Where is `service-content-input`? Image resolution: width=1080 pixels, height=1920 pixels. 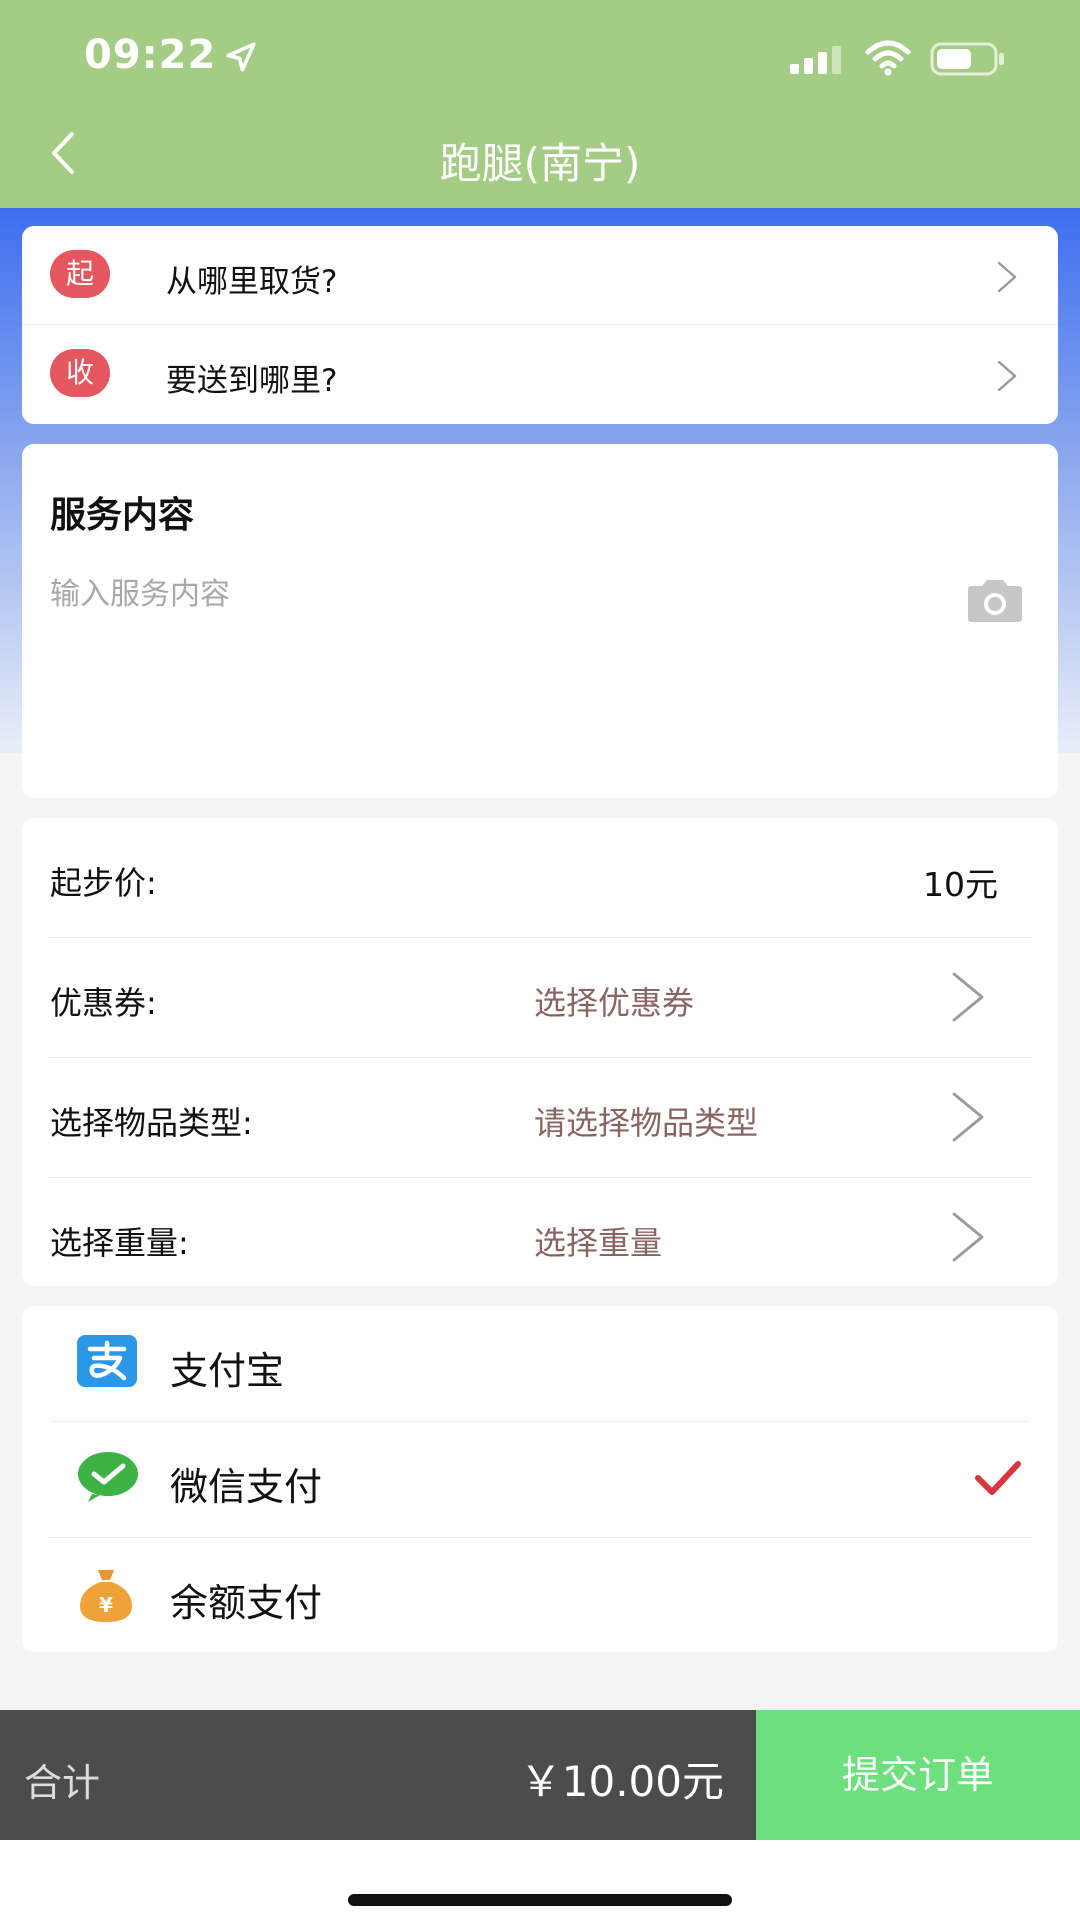 service-content-input is located at coordinates (490, 594).